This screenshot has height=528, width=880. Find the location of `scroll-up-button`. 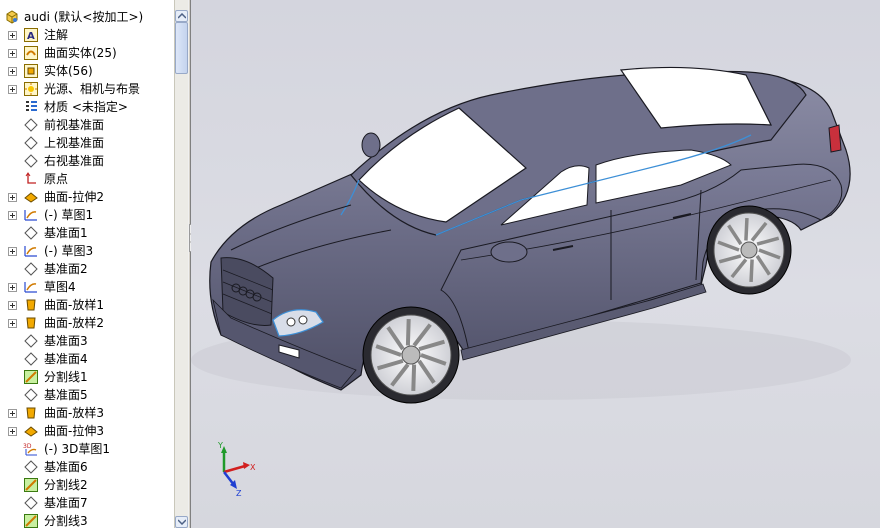

scroll-up-button is located at coordinates (181, 16).